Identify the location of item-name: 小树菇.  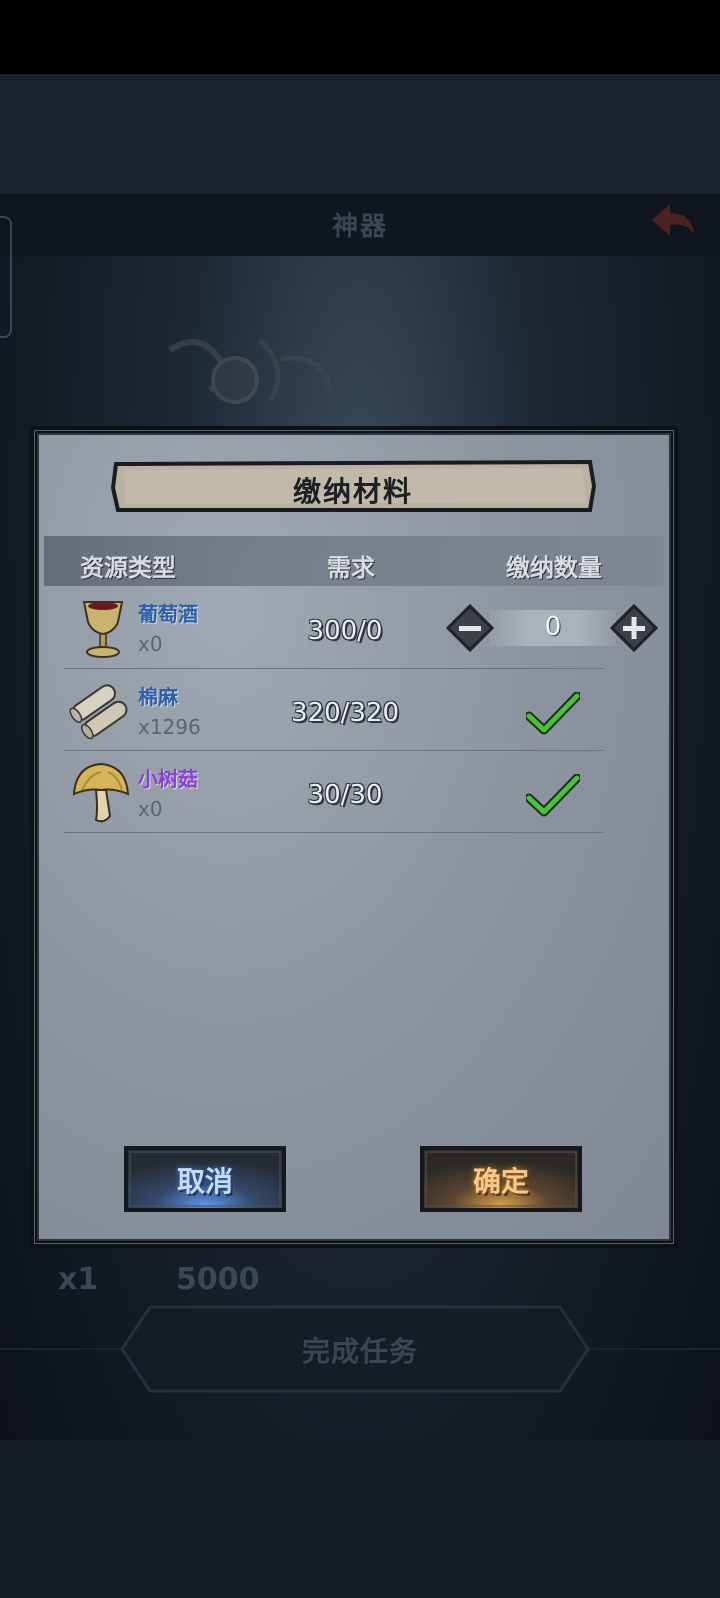
(168, 779).